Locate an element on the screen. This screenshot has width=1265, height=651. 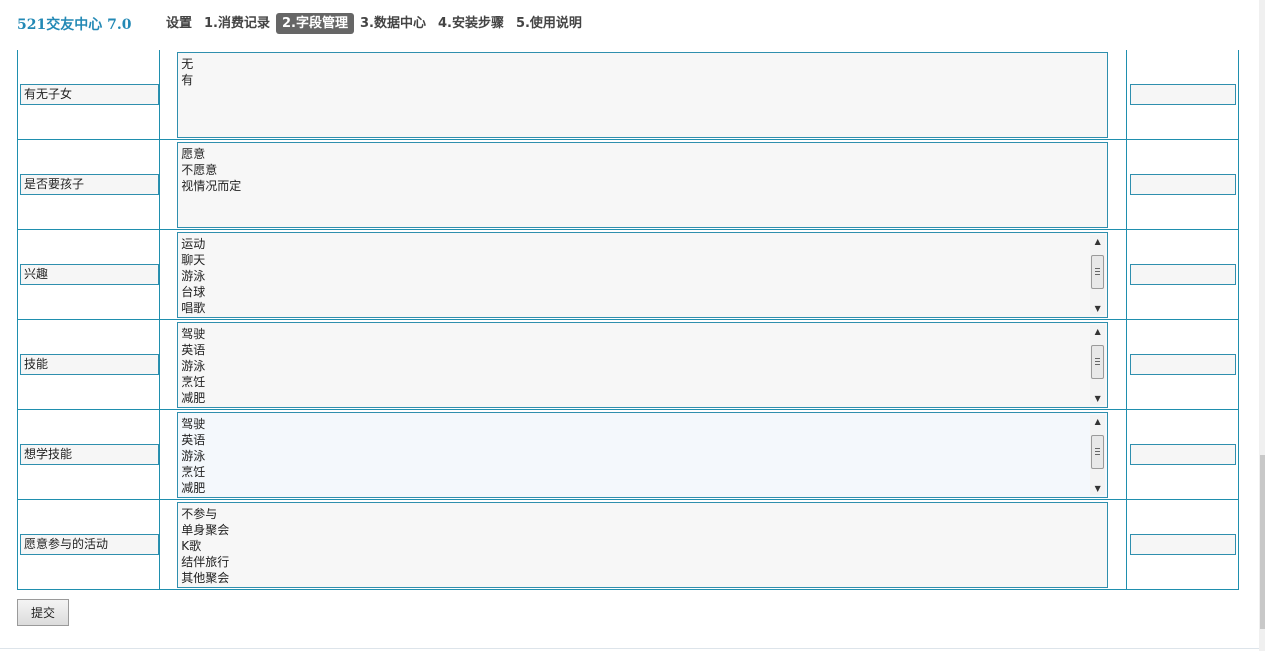
field-name-input: 想学技能 is located at coordinates (89, 454).